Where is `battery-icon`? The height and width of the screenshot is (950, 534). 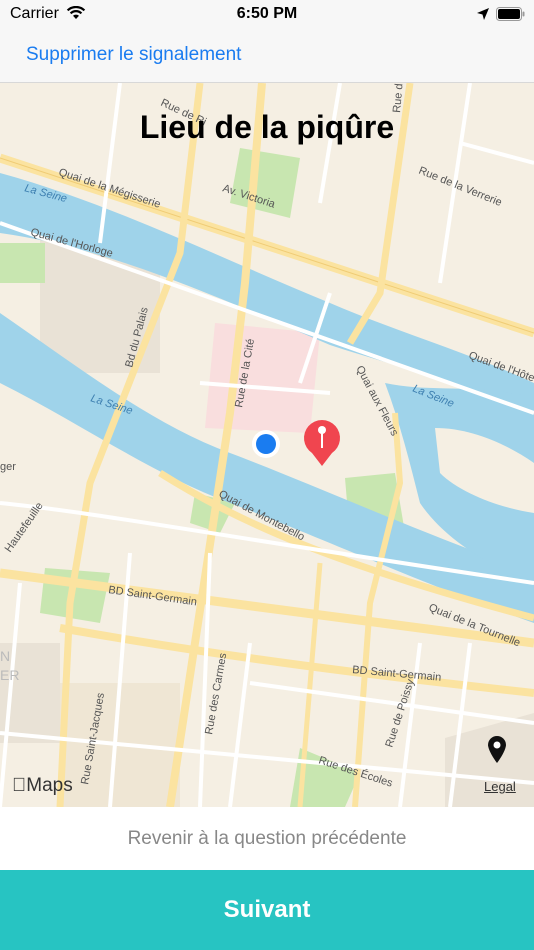
battery-icon is located at coordinates (511, 16).